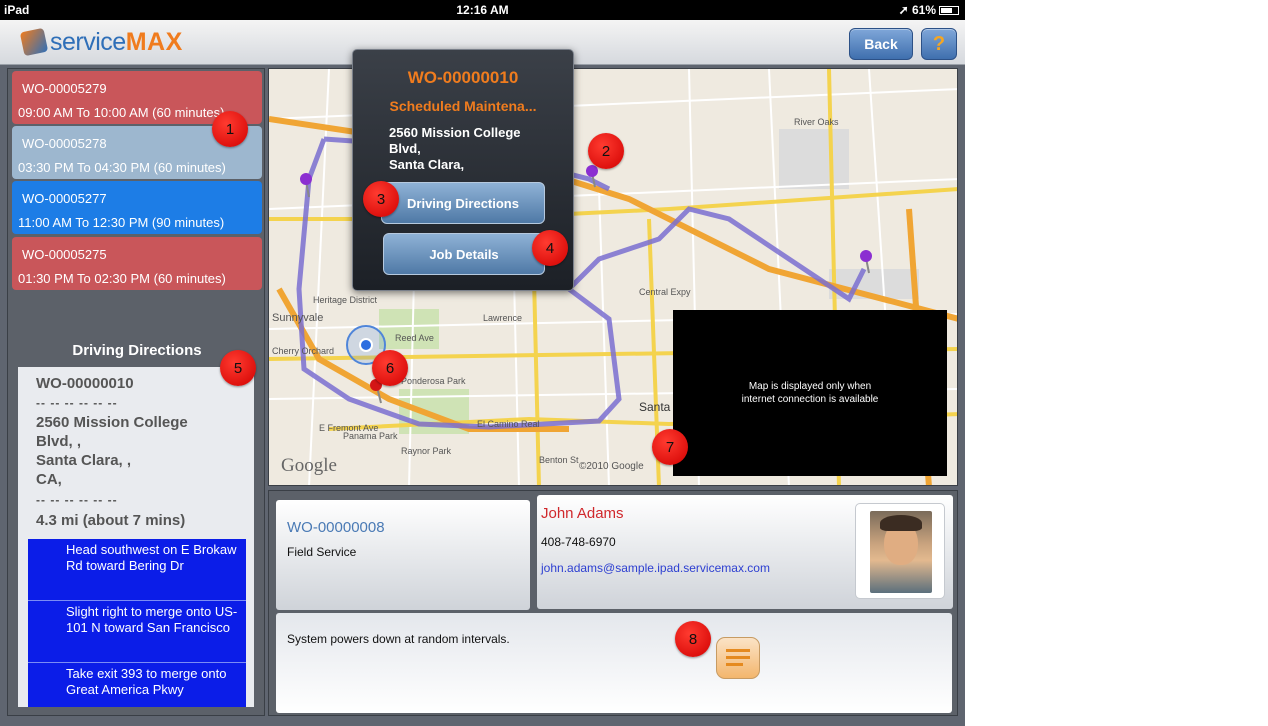  What do you see at coordinates (366, 345) in the screenshot?
I see `current-location-icon` at bounding box center [366, 345].